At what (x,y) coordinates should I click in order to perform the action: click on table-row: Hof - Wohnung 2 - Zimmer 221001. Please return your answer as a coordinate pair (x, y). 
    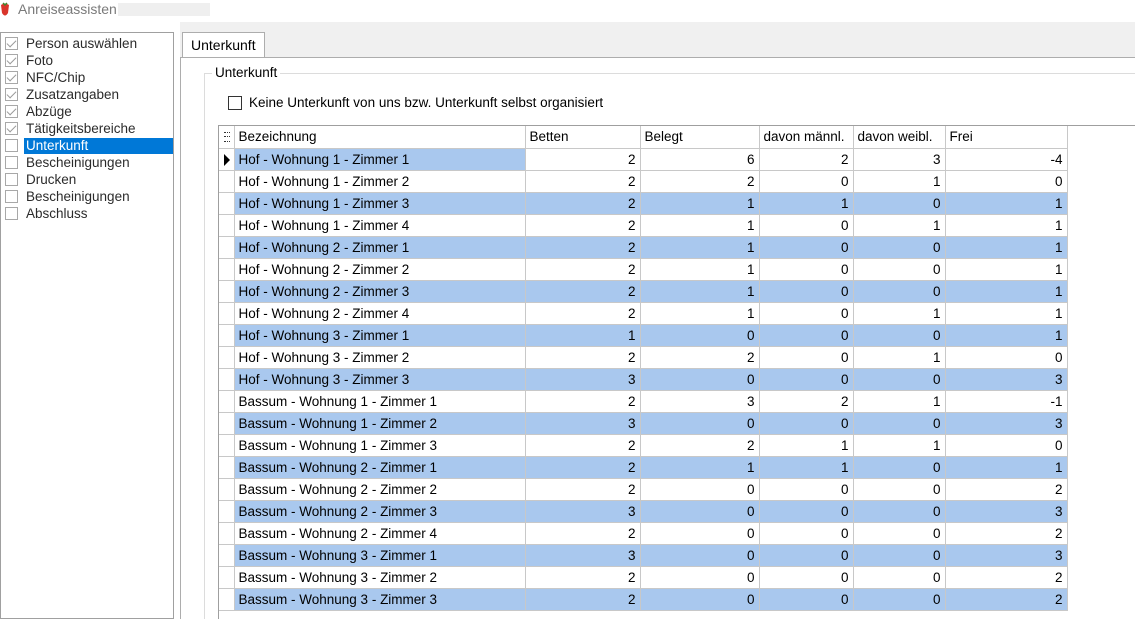
    Looking at the image, I should click on (643, 269).